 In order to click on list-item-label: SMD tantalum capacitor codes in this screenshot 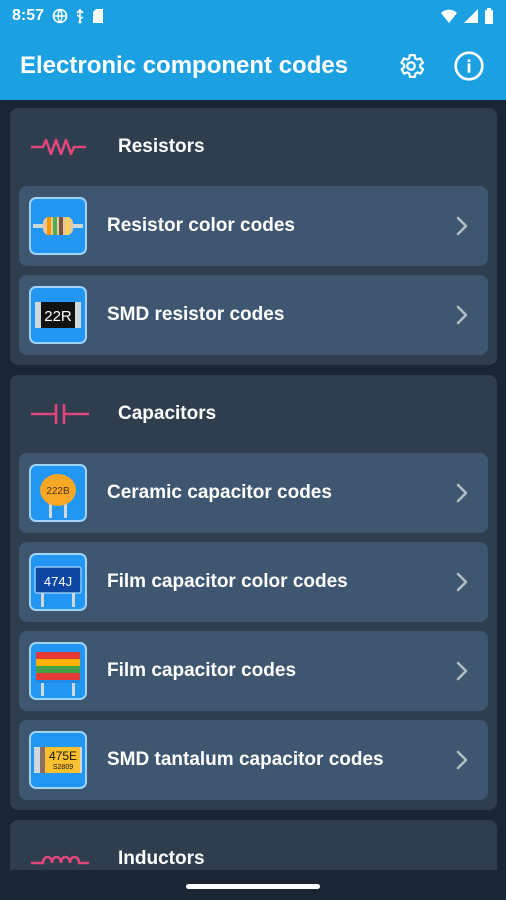, I will do `click(245, 759)`.